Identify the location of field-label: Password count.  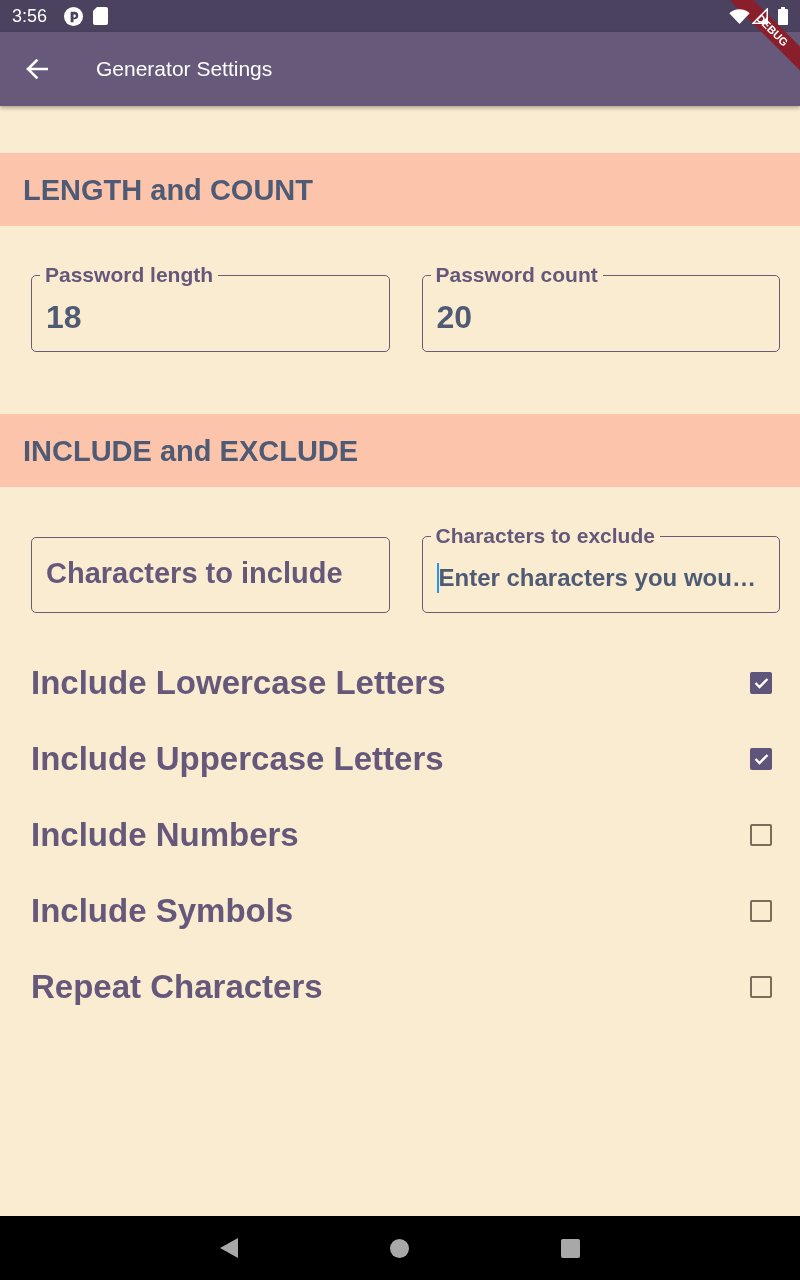
(516, 275).